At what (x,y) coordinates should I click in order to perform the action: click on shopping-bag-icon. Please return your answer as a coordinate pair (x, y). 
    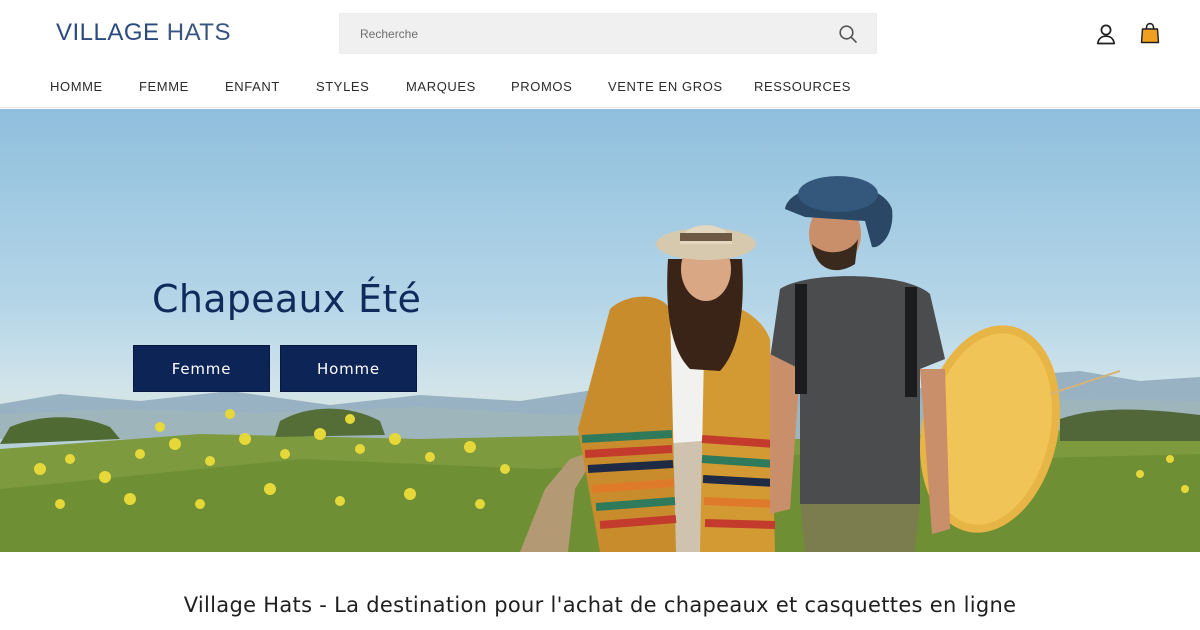
    Looking at the image, I should click on (1150, 33).